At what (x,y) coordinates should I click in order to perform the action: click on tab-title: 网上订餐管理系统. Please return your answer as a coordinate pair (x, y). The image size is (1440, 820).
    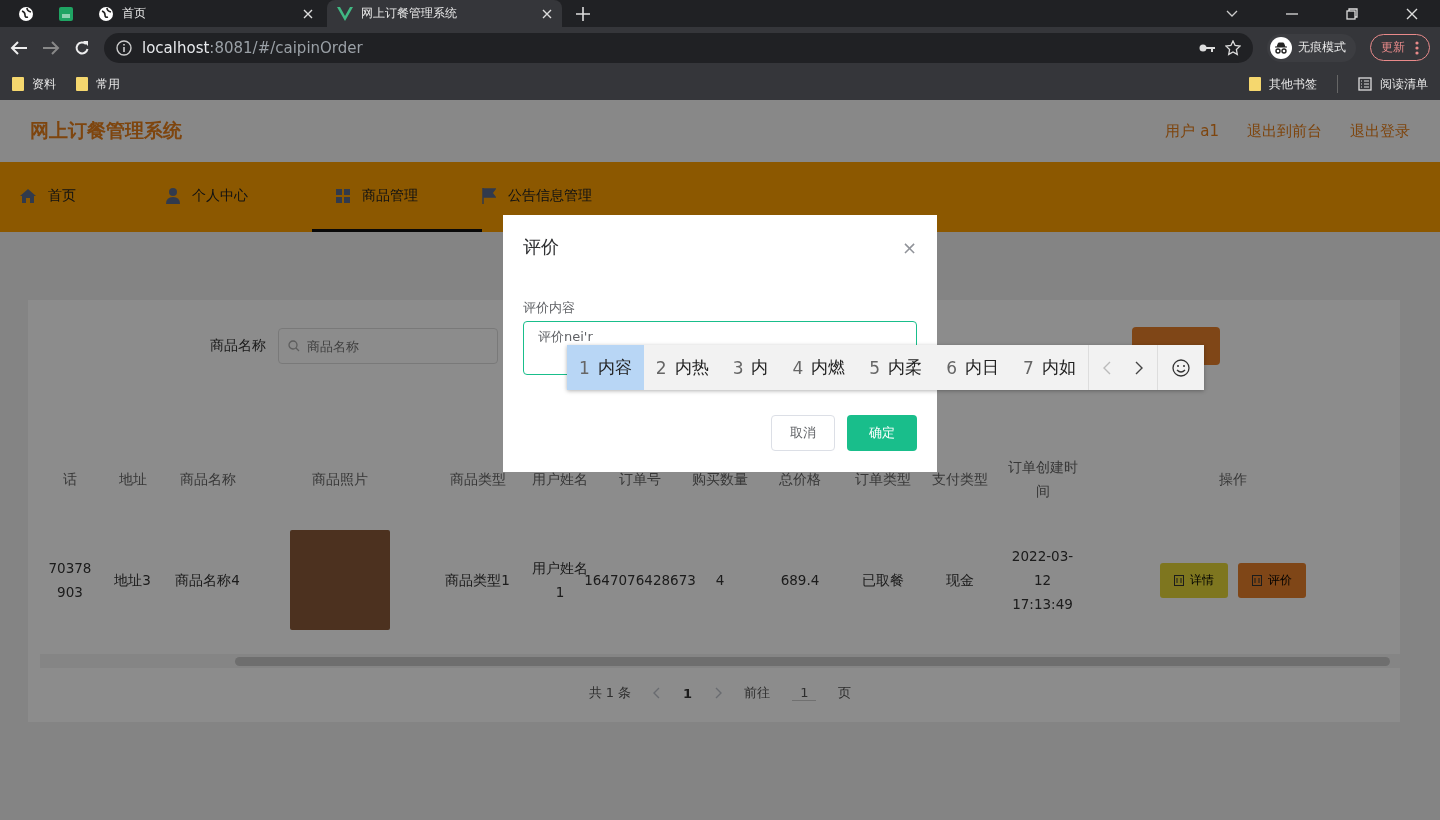
    Looking at the image, I should click on (409, 13).